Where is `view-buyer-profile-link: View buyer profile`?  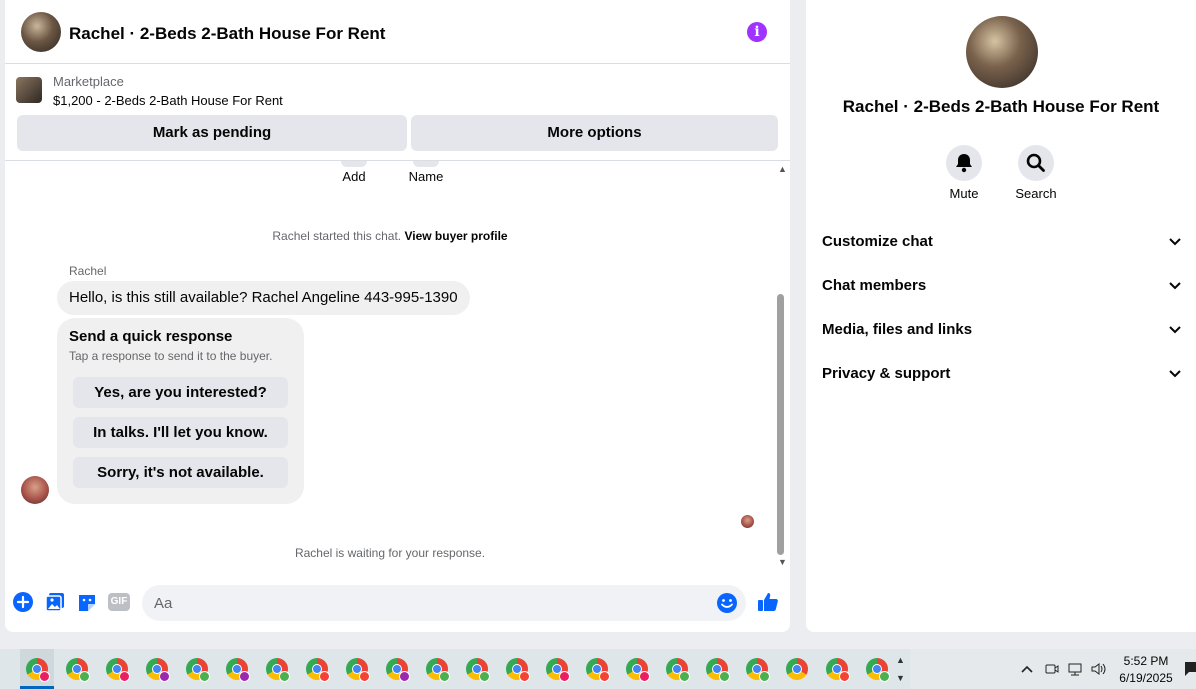 view-buyer-profile-link: View buyer profile is located at coordinates (455, 236).